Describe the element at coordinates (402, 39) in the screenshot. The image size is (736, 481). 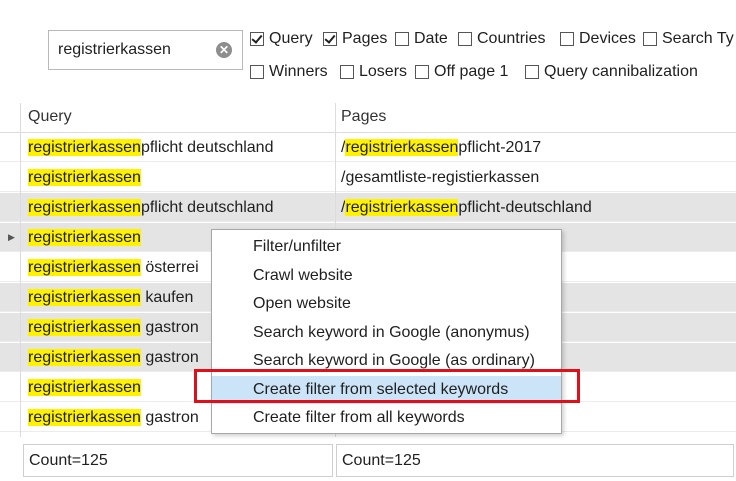
I see `checkbox-date` at that location.